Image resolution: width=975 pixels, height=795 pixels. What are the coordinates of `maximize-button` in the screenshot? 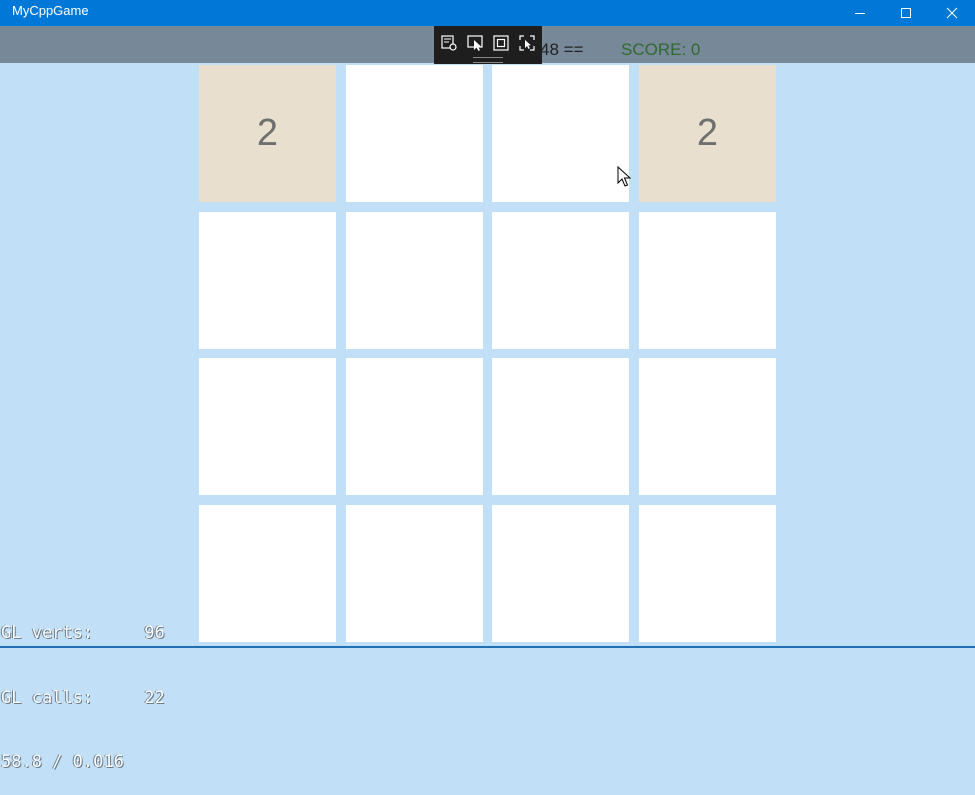 It's located at (906, 13).